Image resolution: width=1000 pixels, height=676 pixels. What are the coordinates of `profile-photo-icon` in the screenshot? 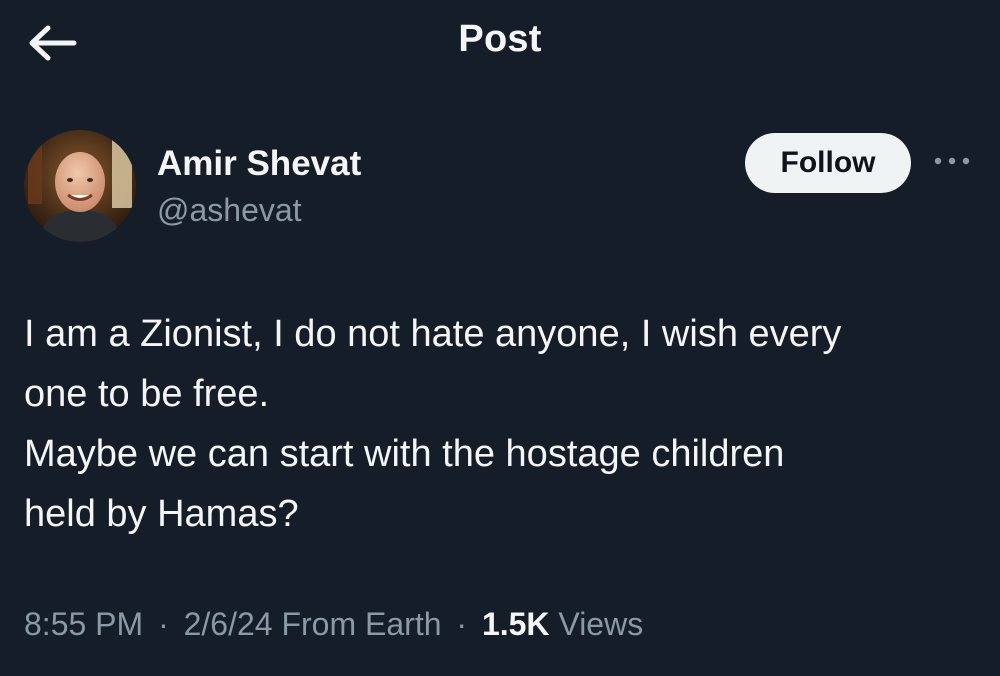 It's located at (80, 186).